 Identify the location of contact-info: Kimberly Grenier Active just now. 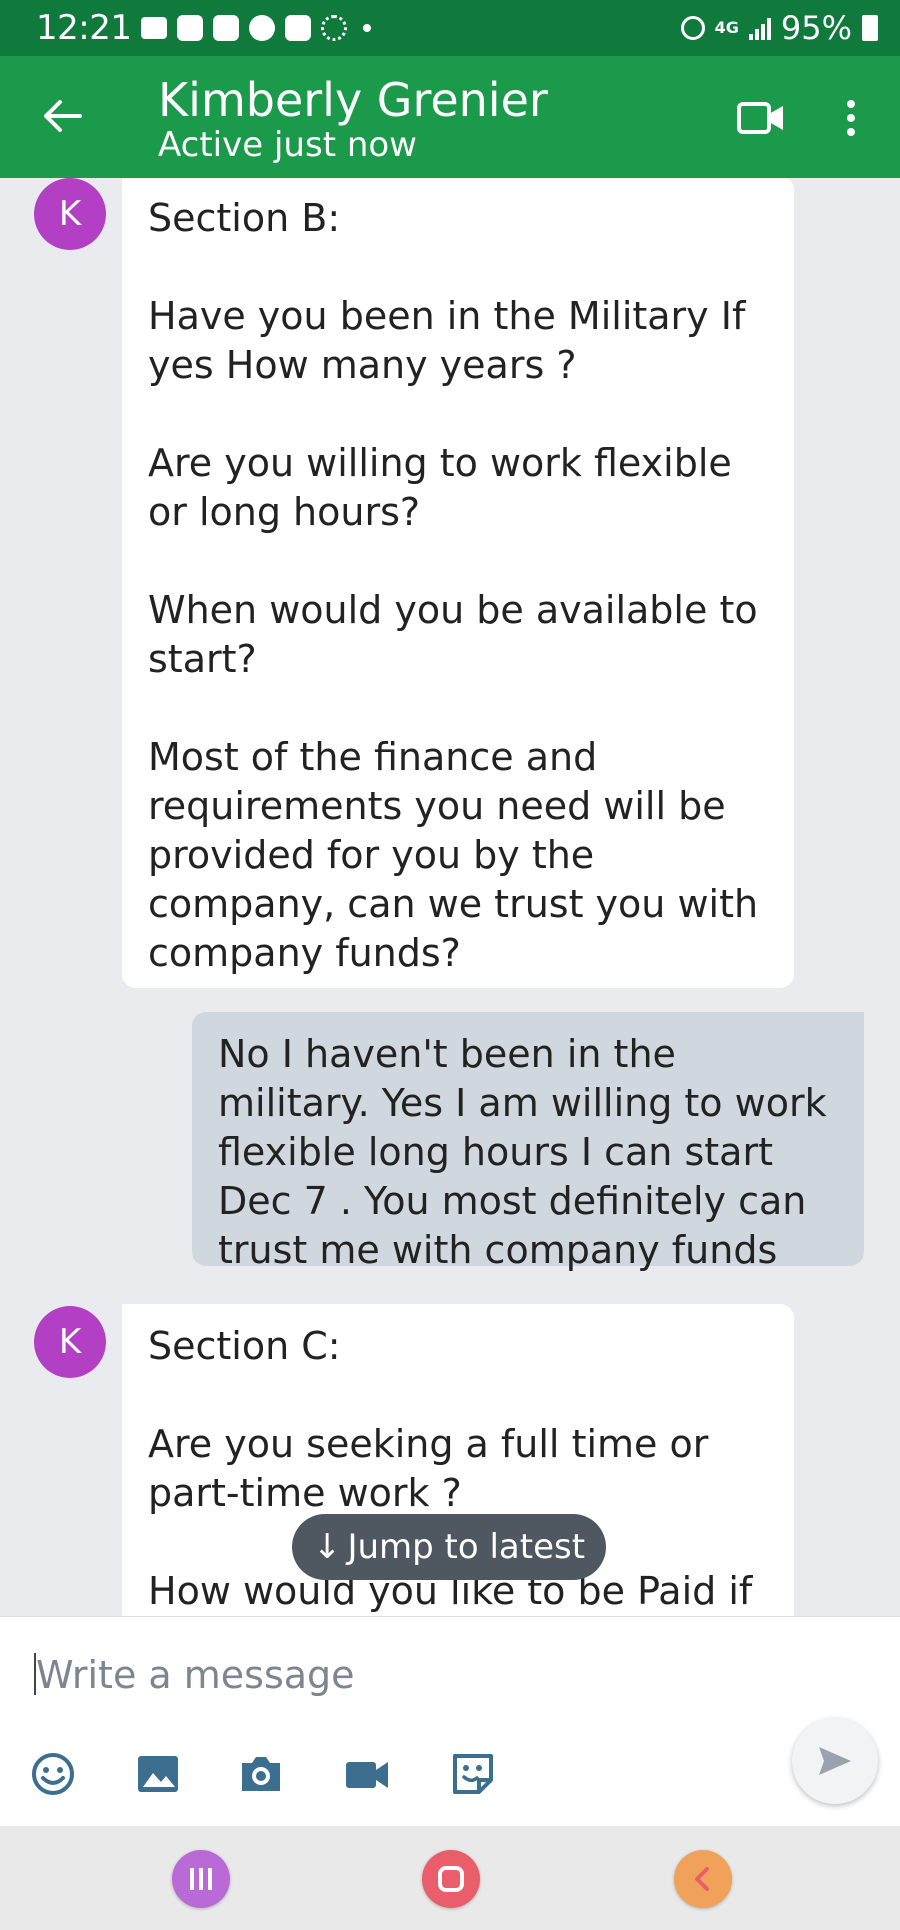
(353, 119).